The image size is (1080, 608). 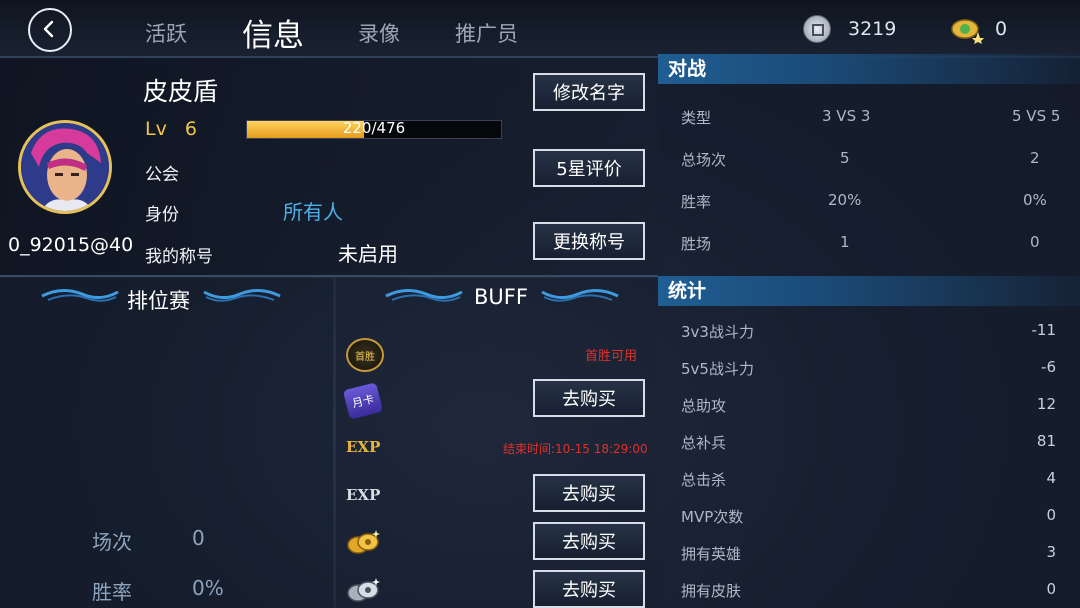 What do you see at coordinates (589, 168) in the screenshot?
I see `rating-button: 5星评价` at bounding box center [589, 168].